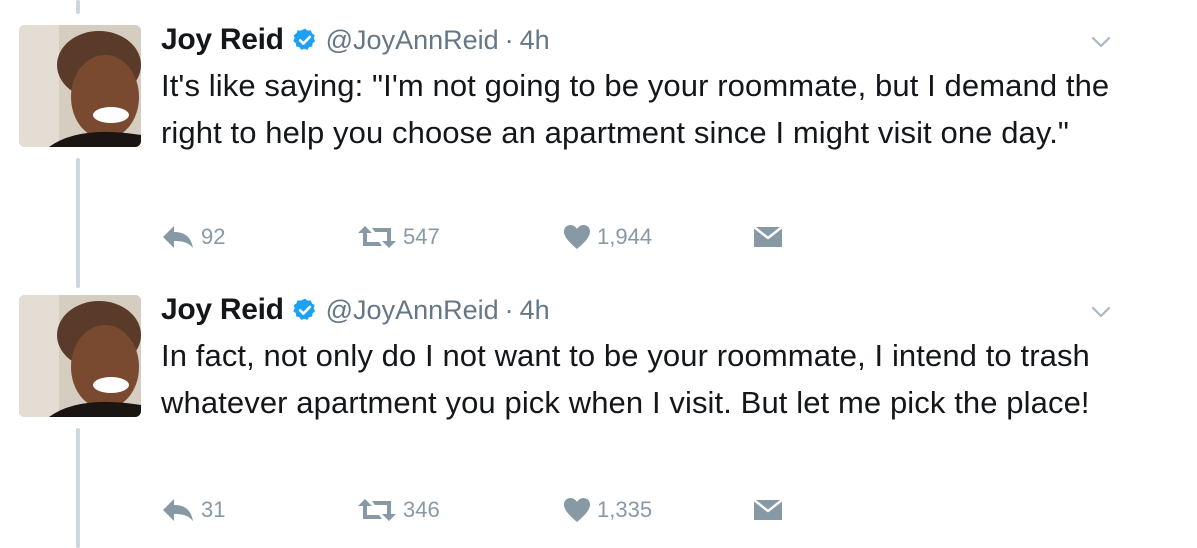 The image size is (1197, 548). Describe the element at coordinates (421, 509) in the screenshot. I see `retweet-count: 346` at that location.